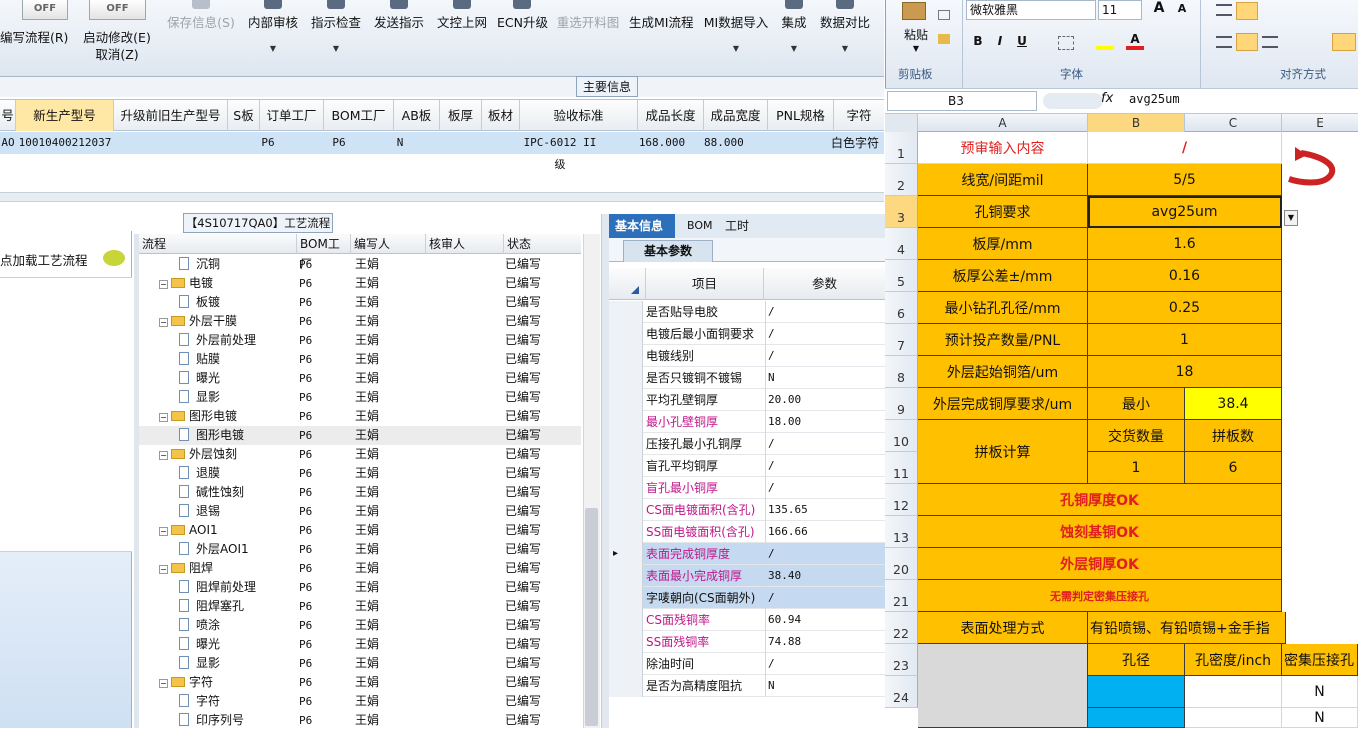 The height and width of the screenshot is (730, 1358). I want to click on sheet-cell-b2: 5/5, so click(1185, 180).